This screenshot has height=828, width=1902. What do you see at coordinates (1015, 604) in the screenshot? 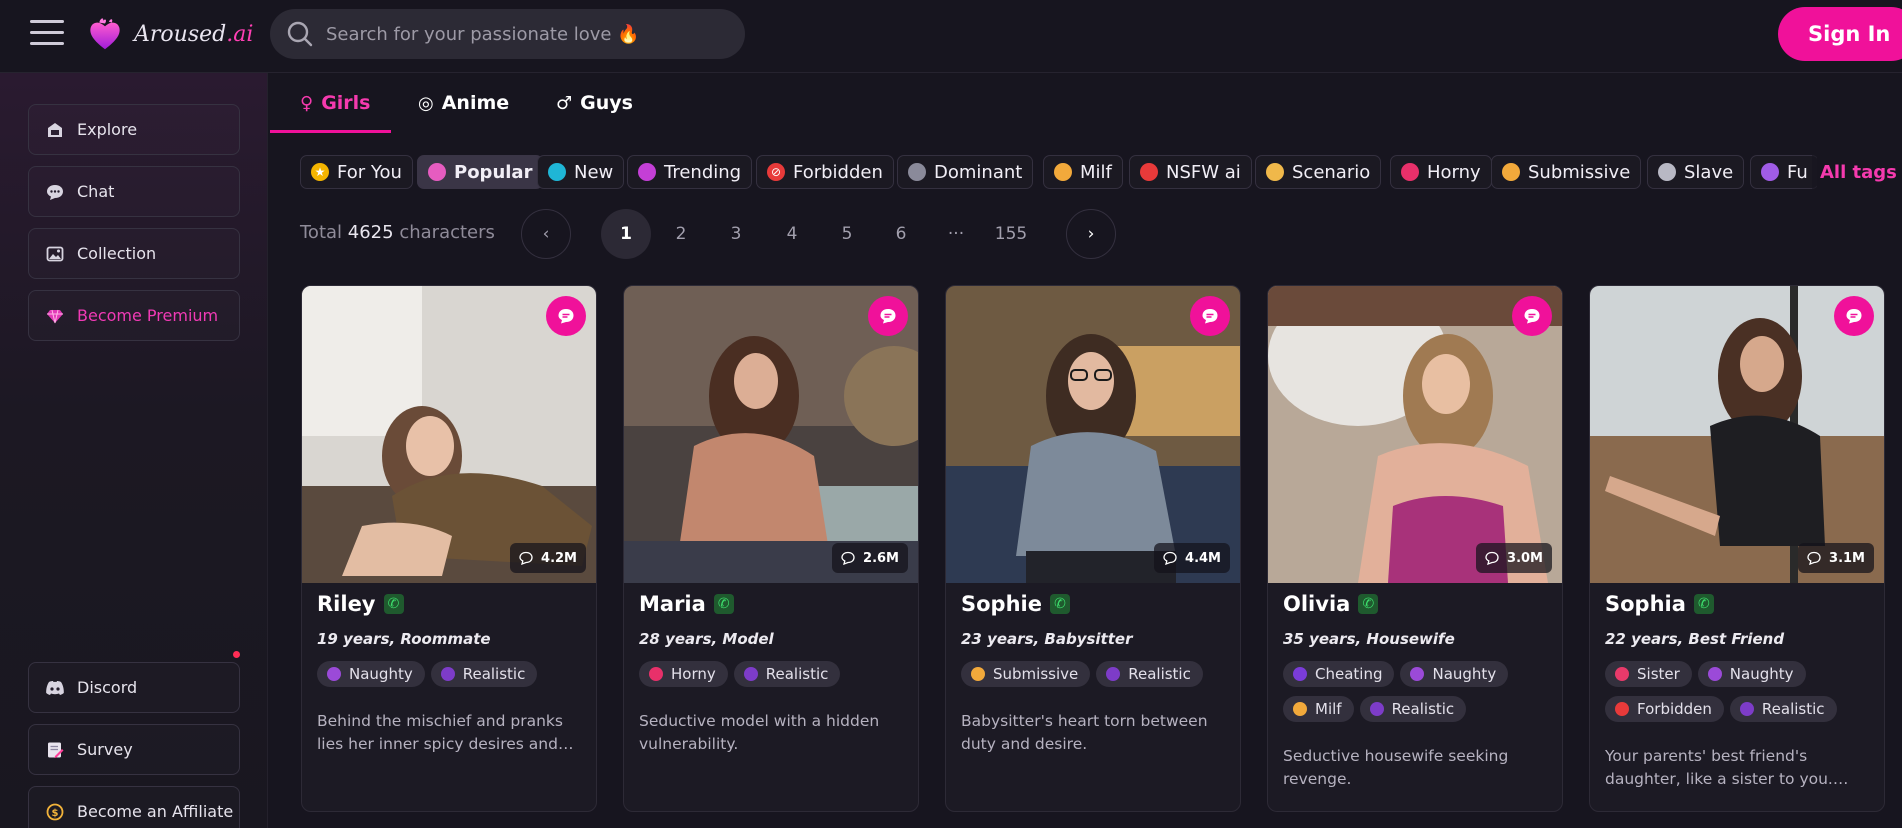
I see `character-name: Sophie ✆` at bounding box center [1015, 604].